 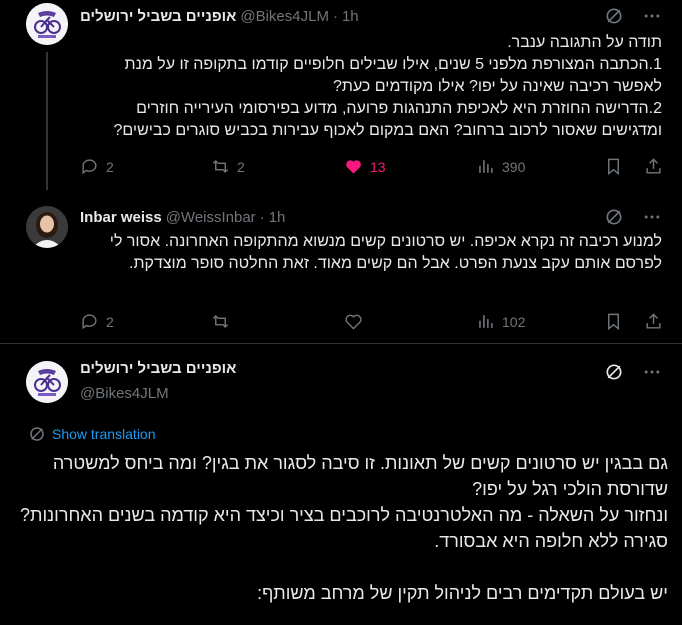 I want to click on main-author-name: אופניים בשביל ירושלים, so click(x=158, y=368).